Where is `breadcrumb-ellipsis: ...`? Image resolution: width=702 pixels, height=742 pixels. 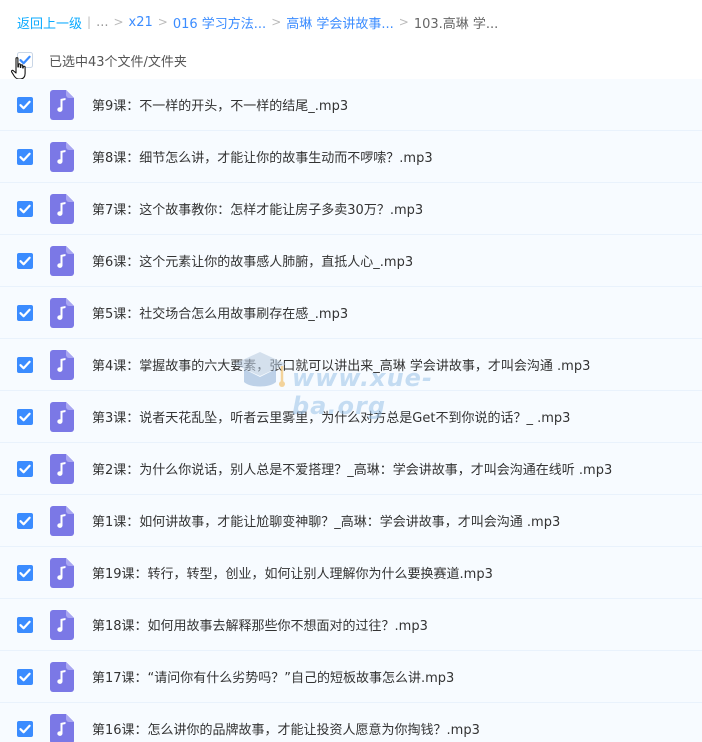
breadcrumb-ellipsis: ... is located at coordinates (102, 22).